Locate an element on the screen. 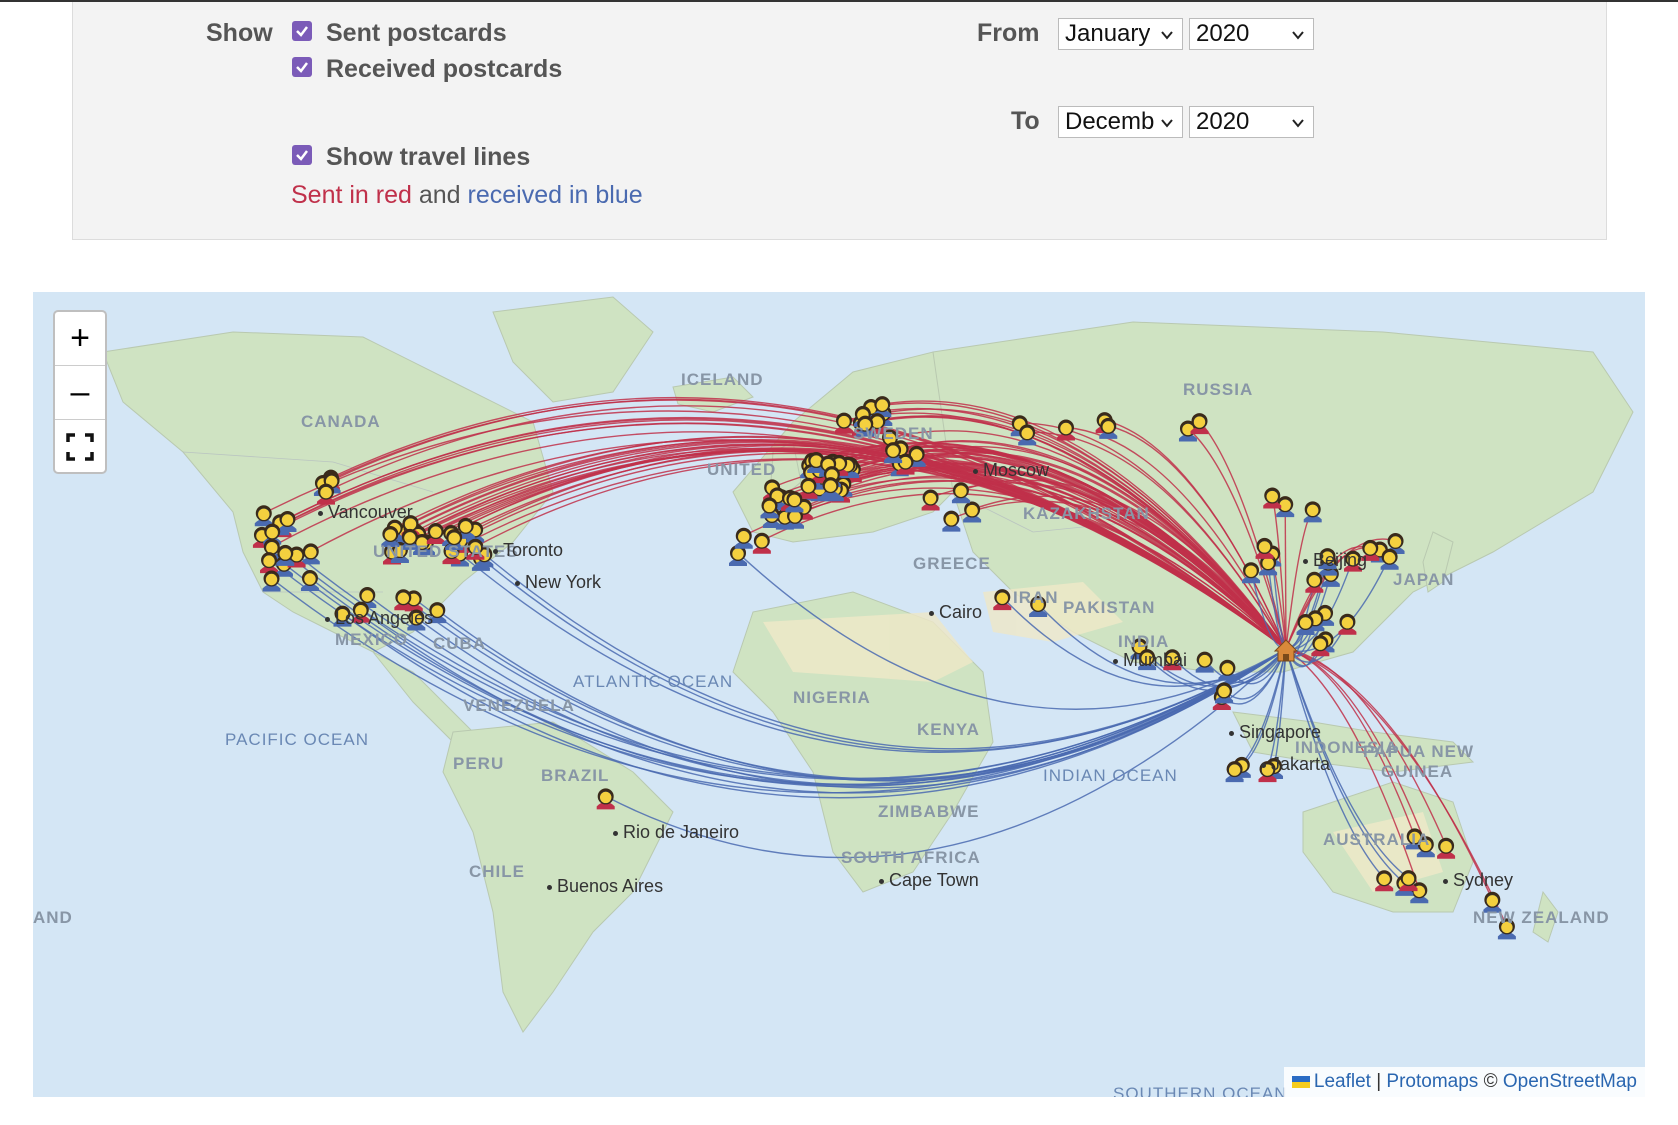 This screenshot has width=1678, height=1125. from-year-select: 2020 is located at coordinates (1251, 34).